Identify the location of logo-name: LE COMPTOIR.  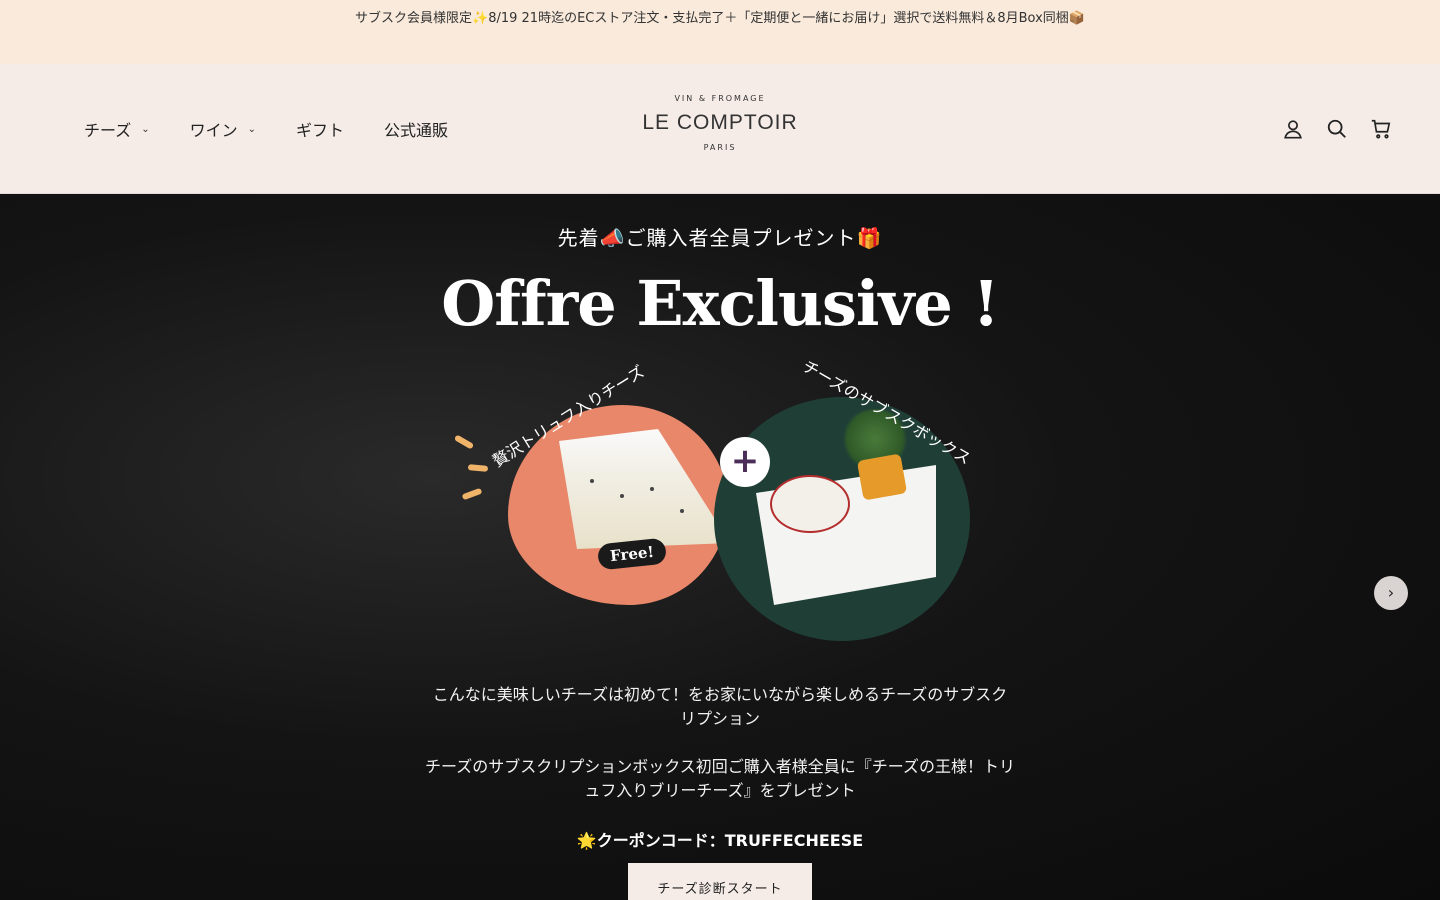
(720, 122).